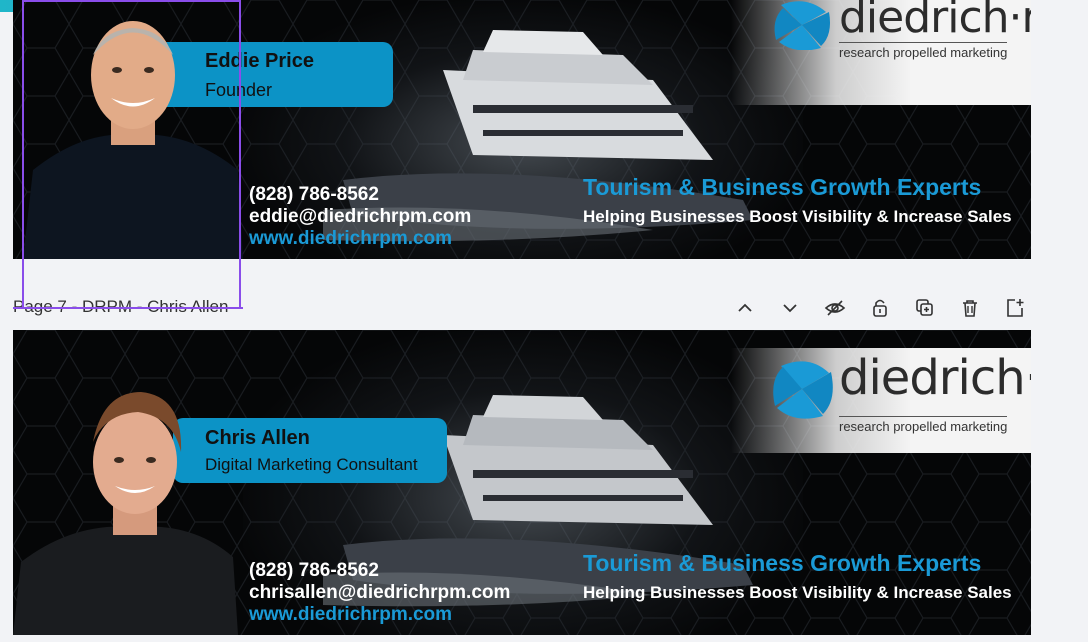 The width and height of the screenshot is (1088, 642). I want to click on person-photo-chris, so click(125, 513).